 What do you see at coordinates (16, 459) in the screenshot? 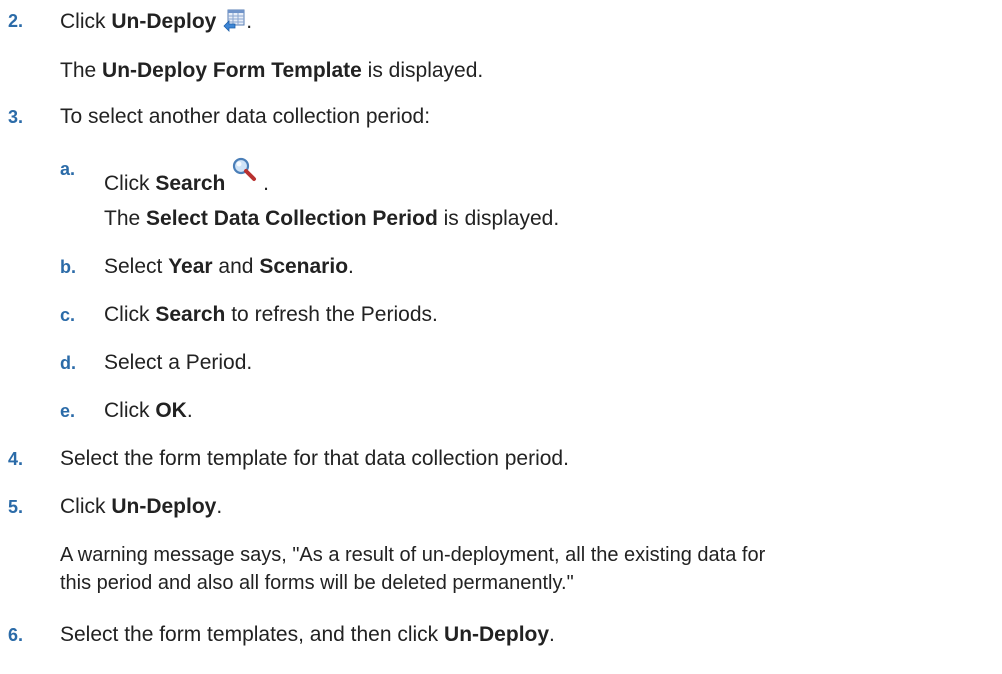
I see `step-number: 4.` at bounding box center [16, 459].